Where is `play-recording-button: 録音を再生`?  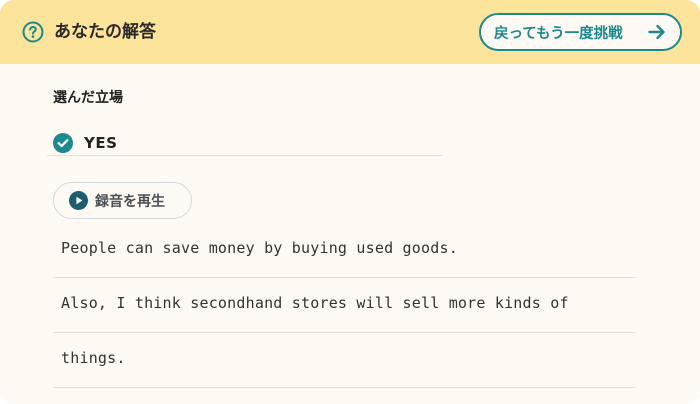 play-recording-button: 録音を再生 is located at coordinates (122, 200).